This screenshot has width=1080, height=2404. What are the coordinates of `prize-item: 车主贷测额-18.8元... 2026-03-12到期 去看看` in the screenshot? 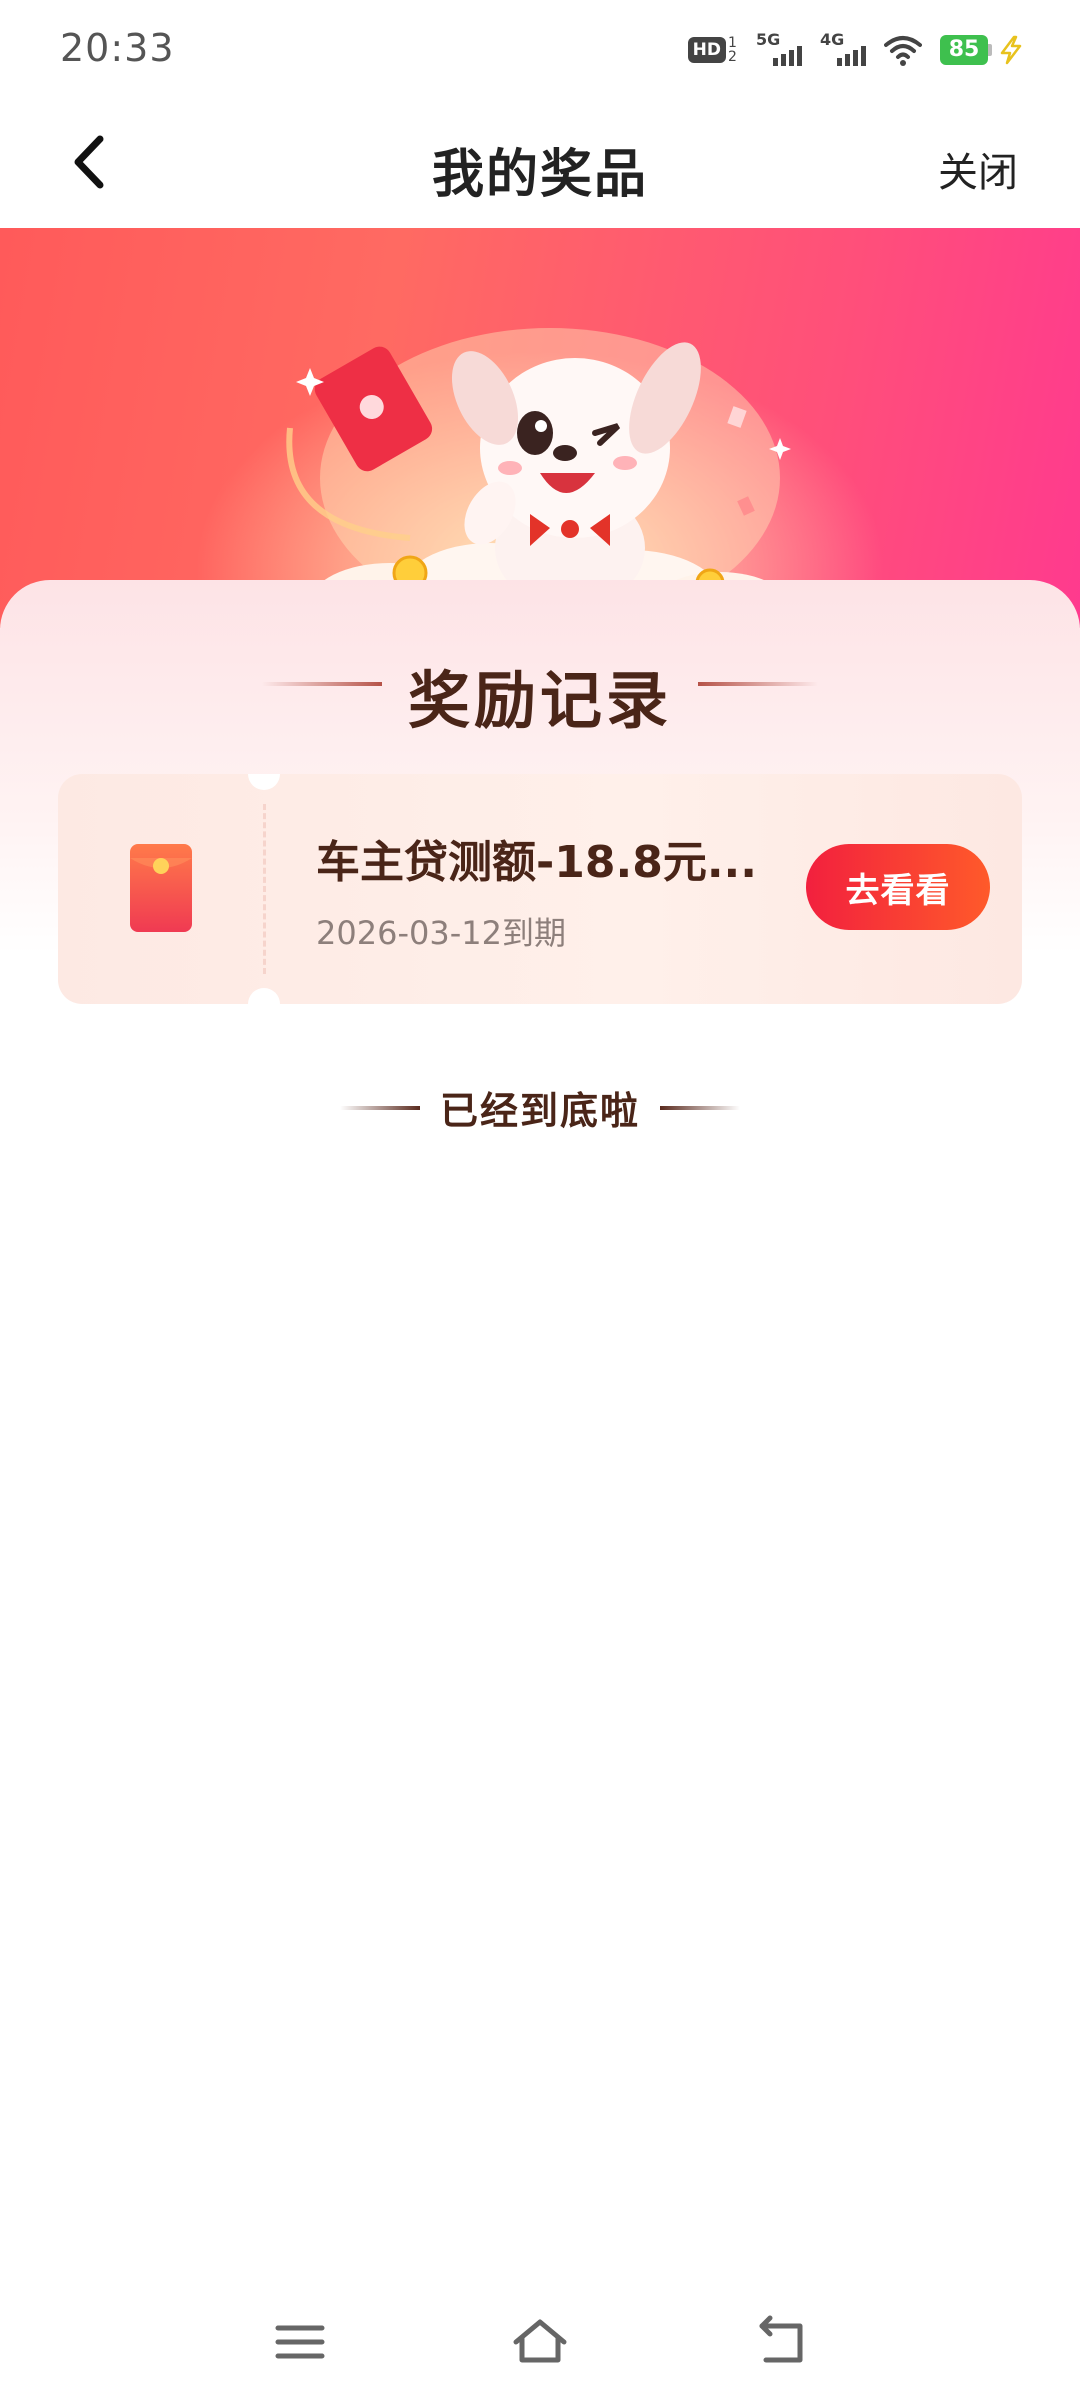 It's located at (540, 889).